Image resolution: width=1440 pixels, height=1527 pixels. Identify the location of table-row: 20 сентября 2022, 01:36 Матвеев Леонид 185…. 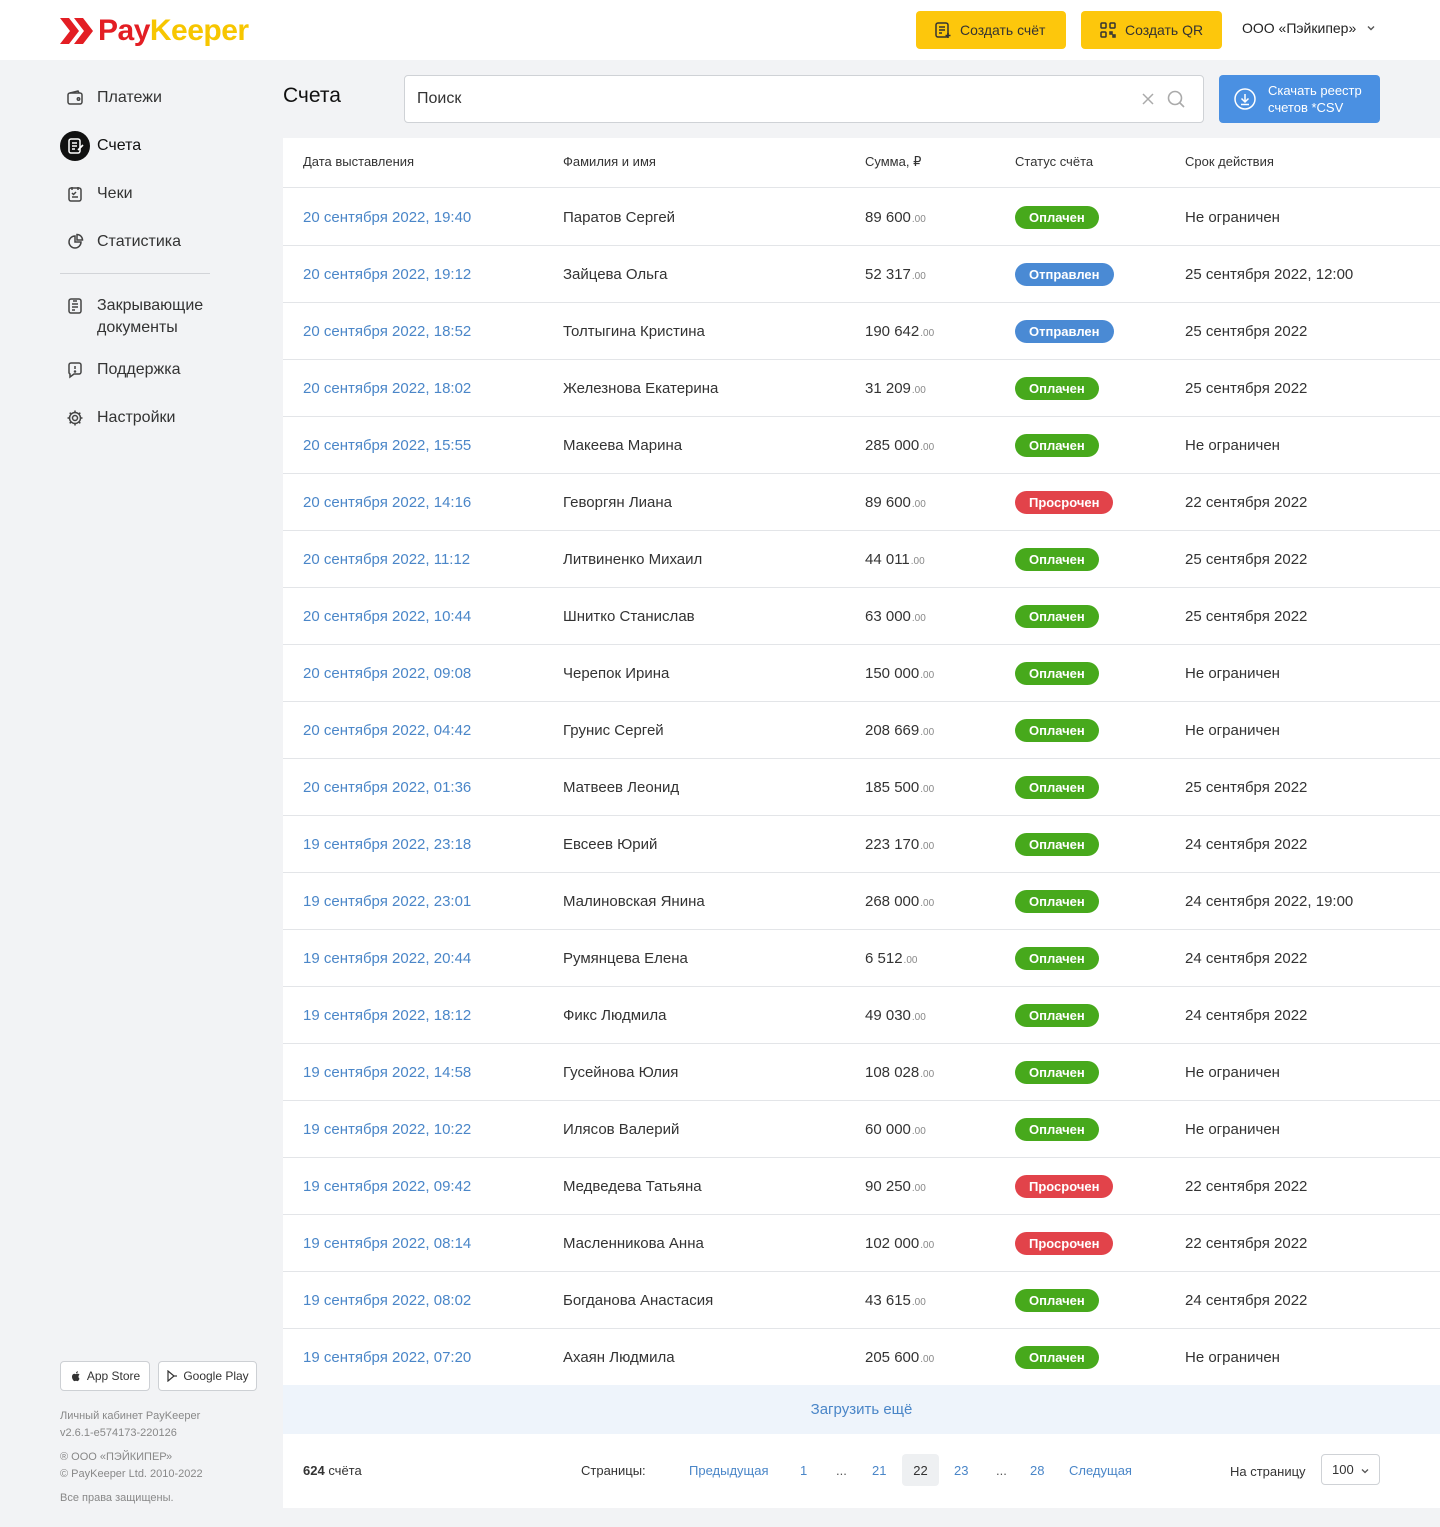
(861, 787).